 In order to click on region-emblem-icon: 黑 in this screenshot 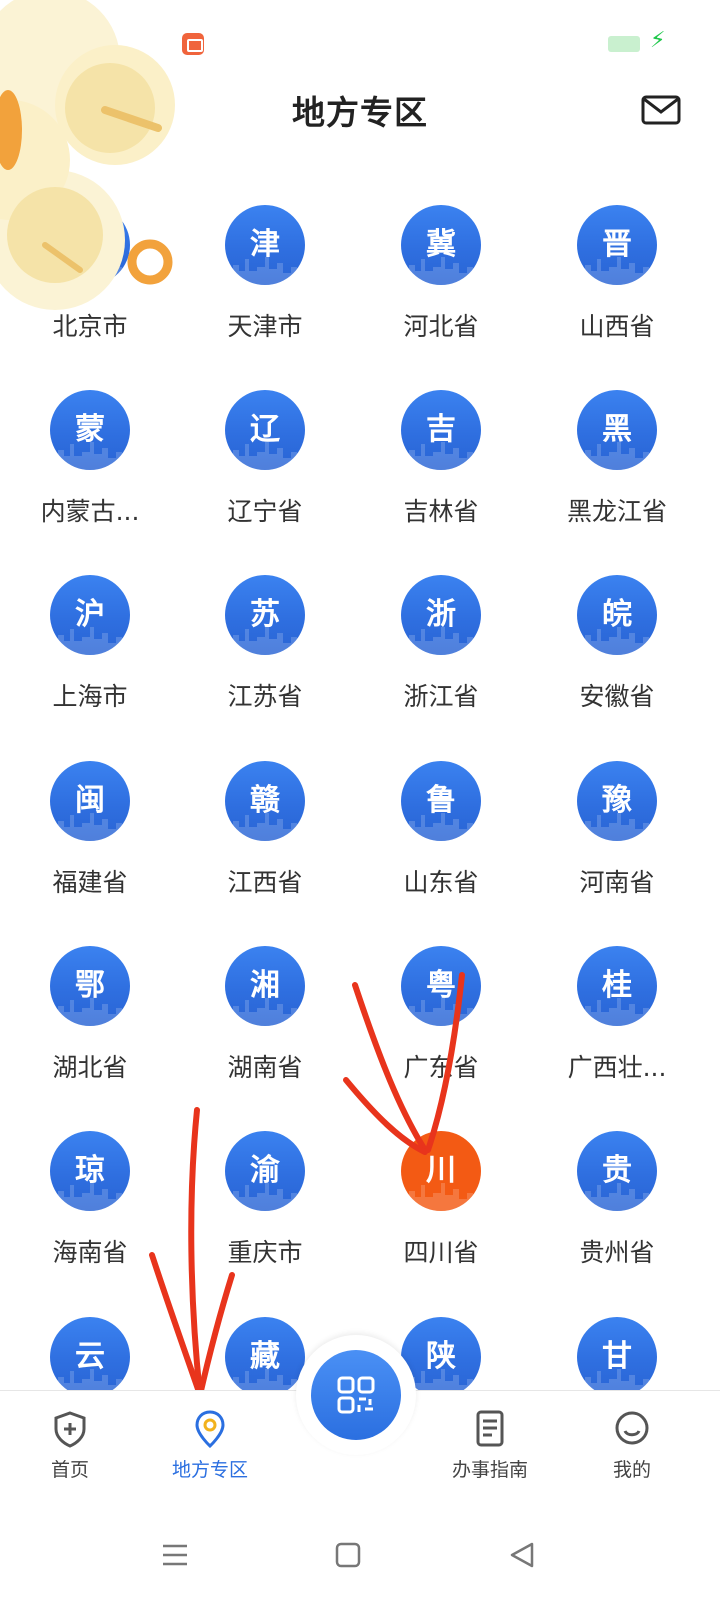, I will do `click(617, 430)`.